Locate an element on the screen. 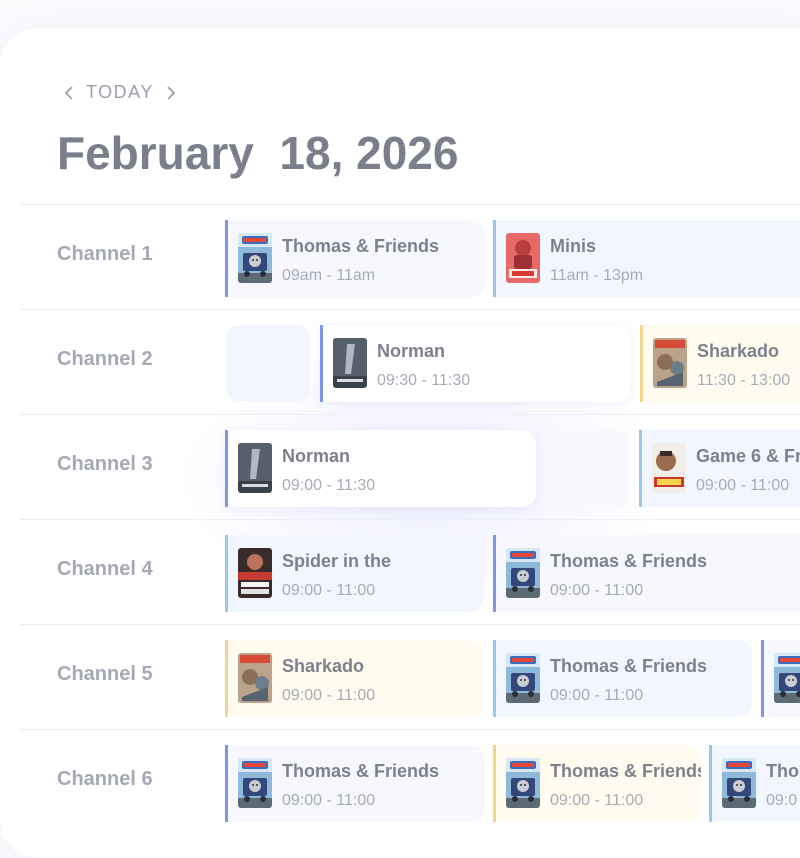 Image resolution: width=800 pixels, height=858 pixels. channel-label: Channel 2 is located at coordinates (105, 359).